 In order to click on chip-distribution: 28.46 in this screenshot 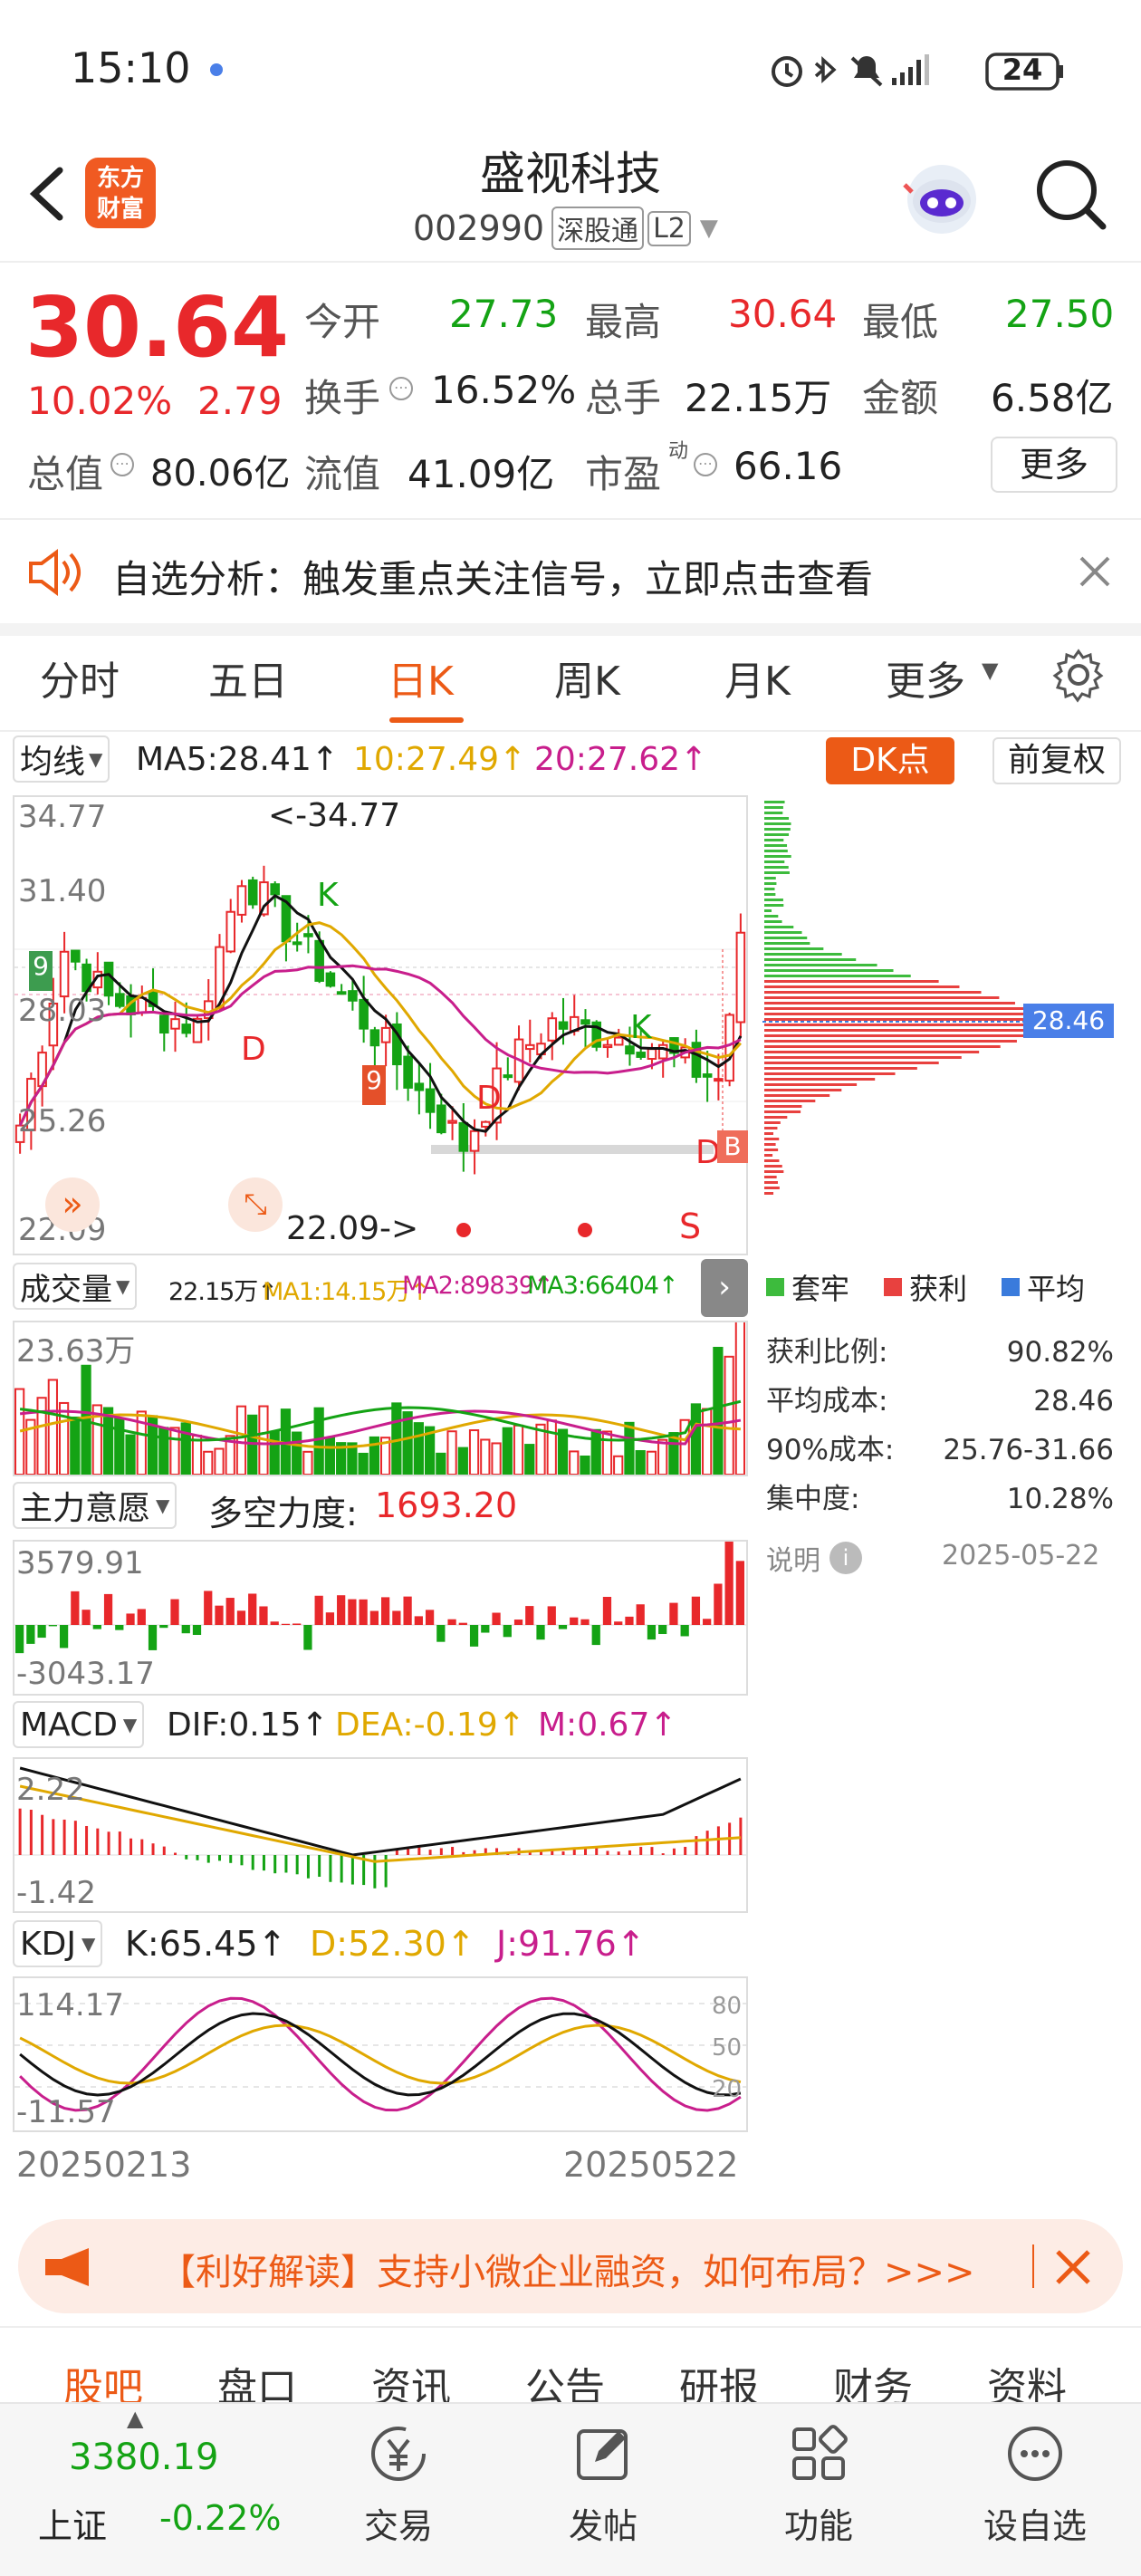, I will do `click(938, 1025)`.